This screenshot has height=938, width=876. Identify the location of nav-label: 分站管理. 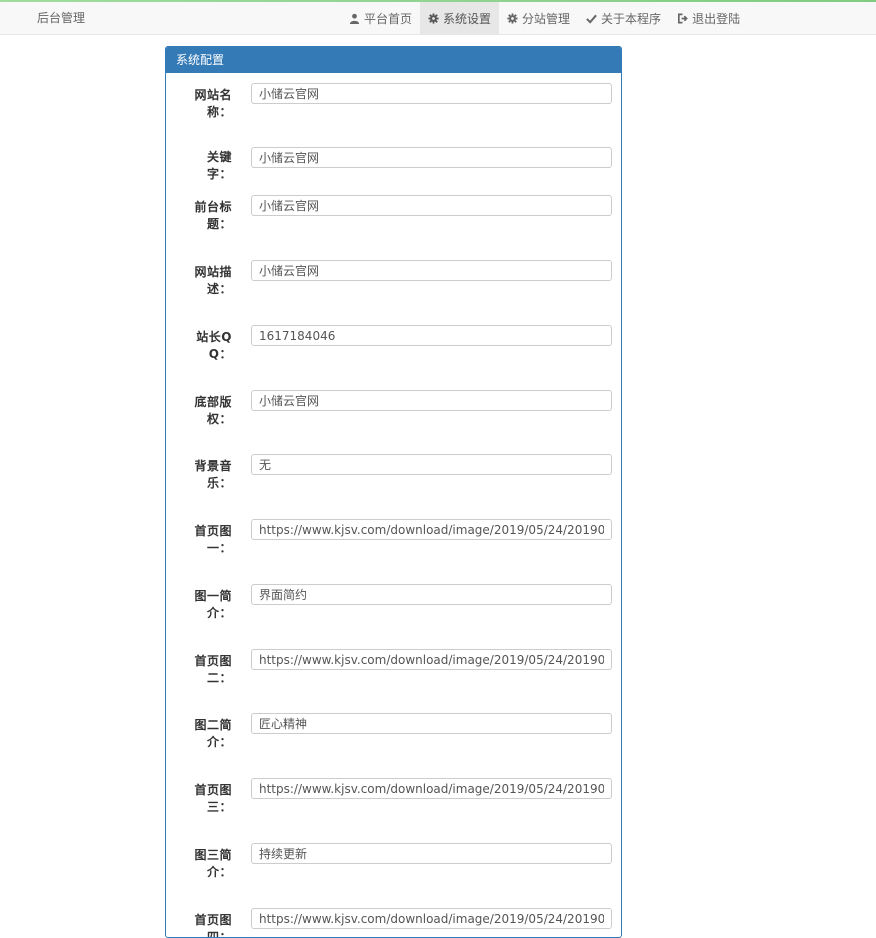
(546, 18).